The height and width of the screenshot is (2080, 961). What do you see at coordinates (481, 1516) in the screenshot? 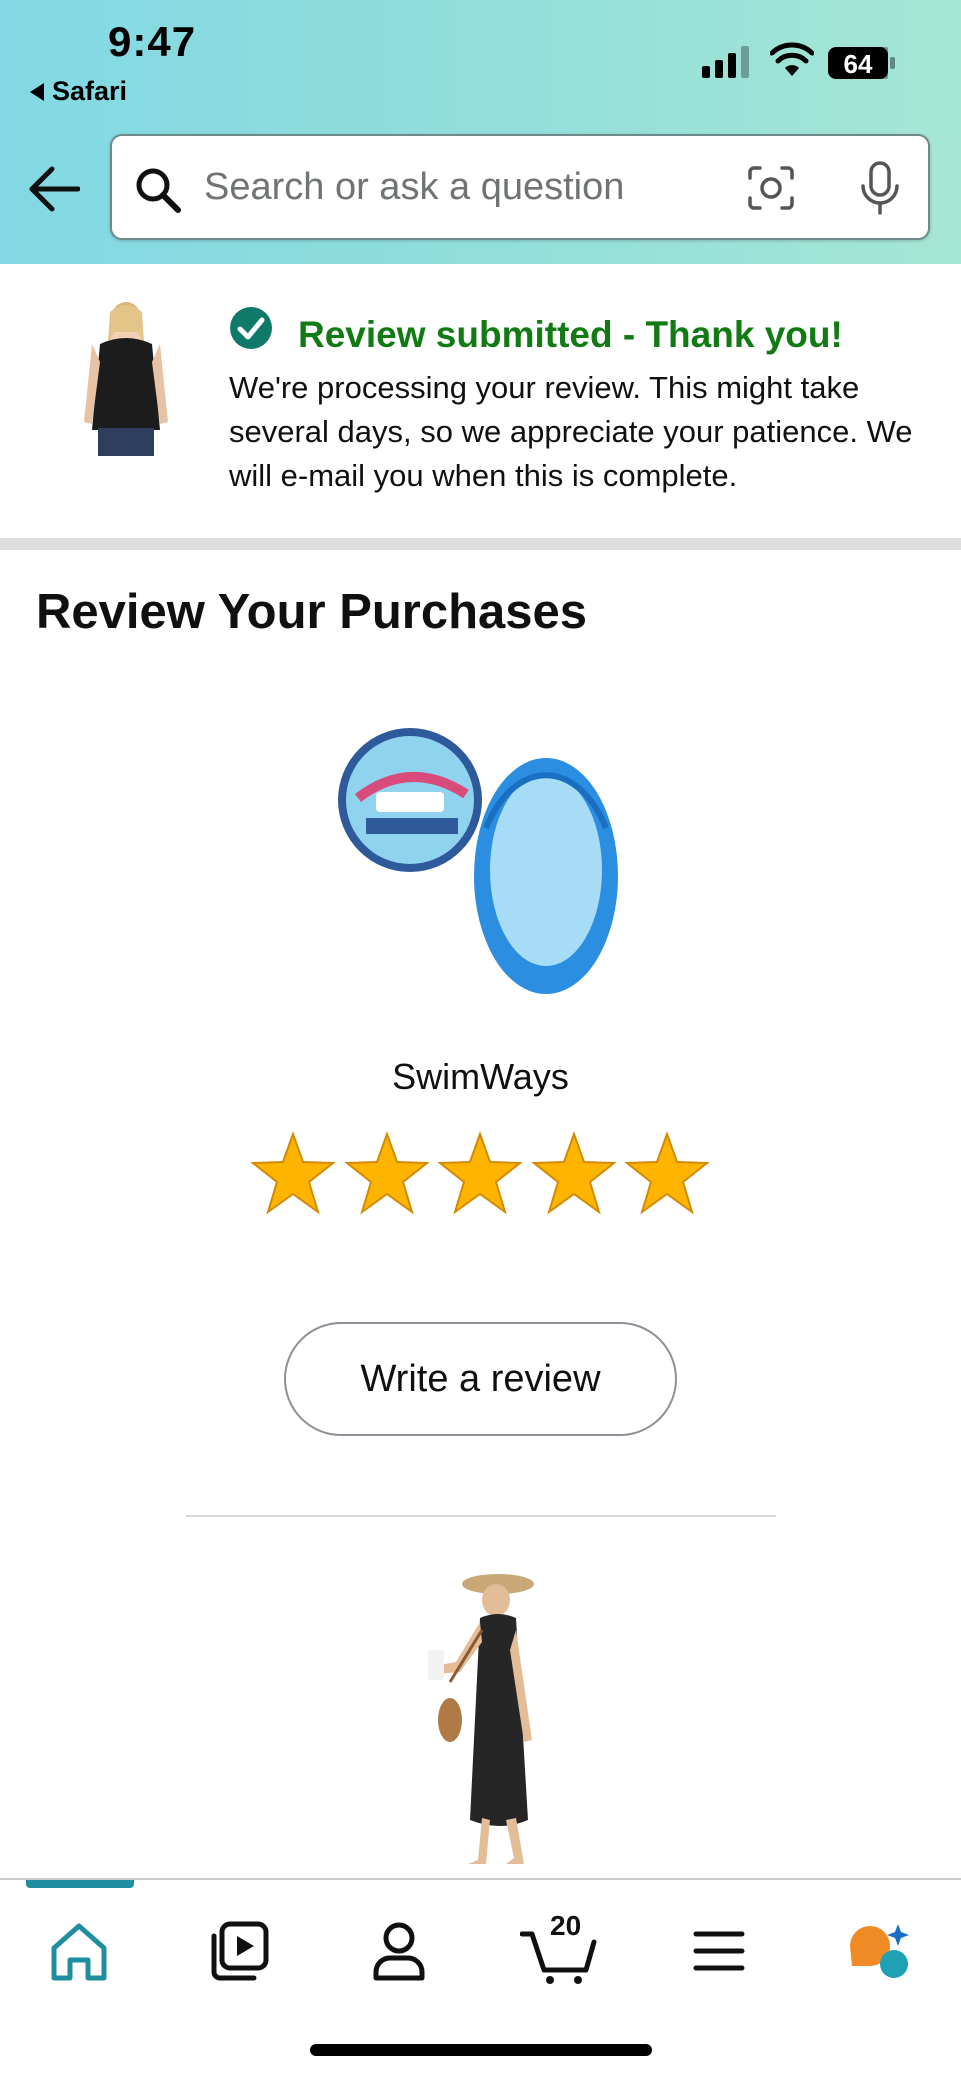
I see `product-divider` at bounding box center [481, 1516].